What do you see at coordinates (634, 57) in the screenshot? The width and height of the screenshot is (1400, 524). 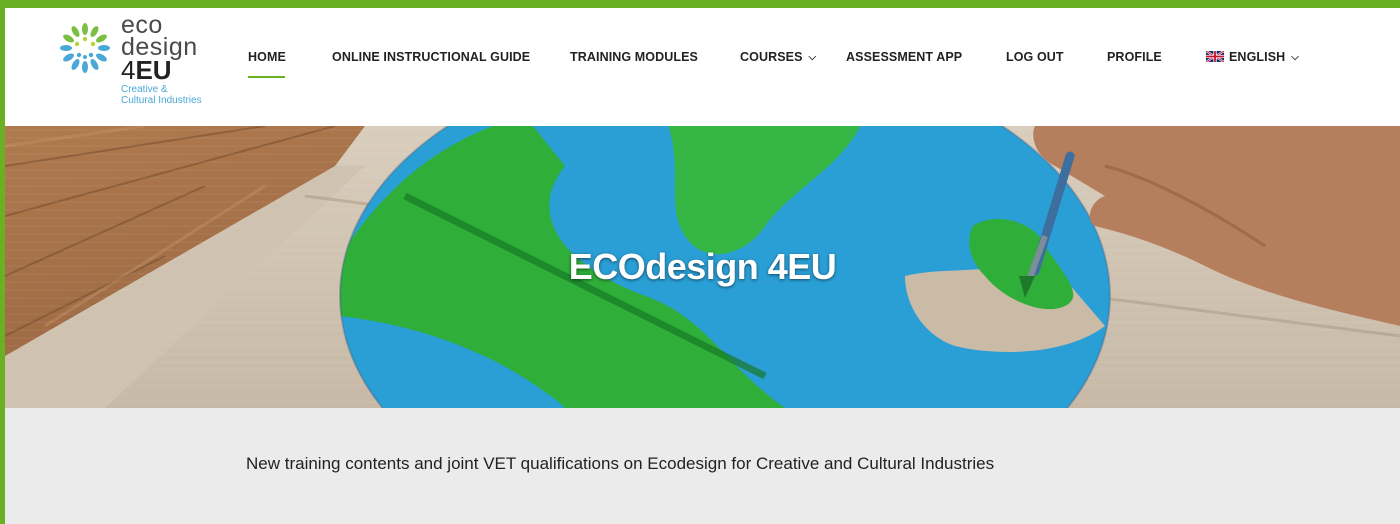 I see `nav-training-modules: TRAINING MODULES` at bounding box center [634, 57].